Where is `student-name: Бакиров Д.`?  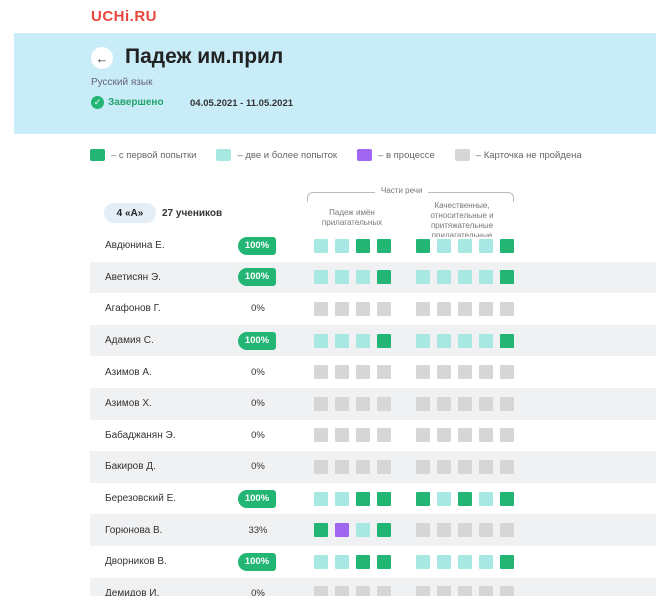
student-name: Бакиров Д. is located at coordinates (130, 466).